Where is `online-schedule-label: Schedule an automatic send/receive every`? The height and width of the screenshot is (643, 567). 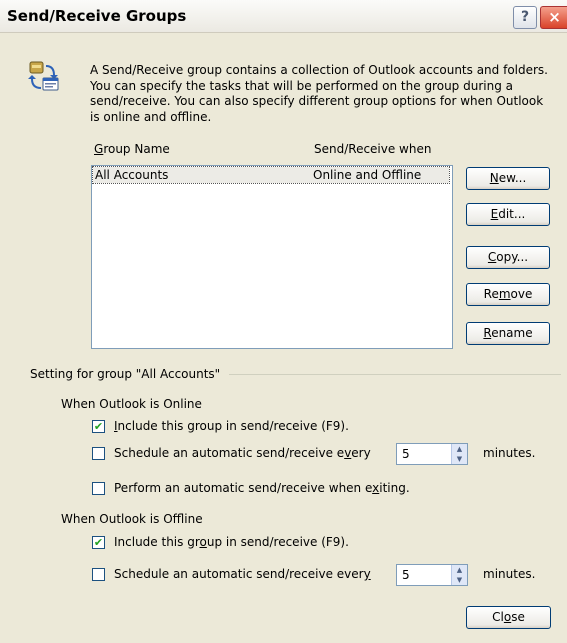 online-schedule-label: Schedule an automatic send/receive every is located at coordinates (242, 453).